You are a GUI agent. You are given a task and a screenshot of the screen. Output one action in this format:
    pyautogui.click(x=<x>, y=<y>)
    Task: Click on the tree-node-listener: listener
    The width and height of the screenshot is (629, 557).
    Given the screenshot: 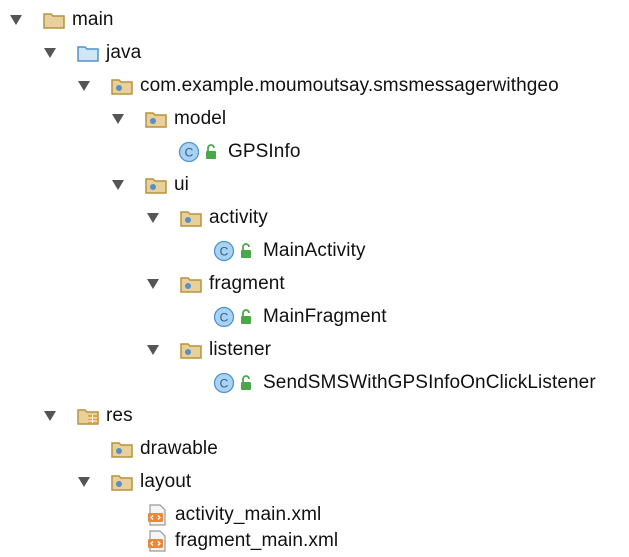 What is the action you would take?
    pyautogui.click(x=208, y=350)
    